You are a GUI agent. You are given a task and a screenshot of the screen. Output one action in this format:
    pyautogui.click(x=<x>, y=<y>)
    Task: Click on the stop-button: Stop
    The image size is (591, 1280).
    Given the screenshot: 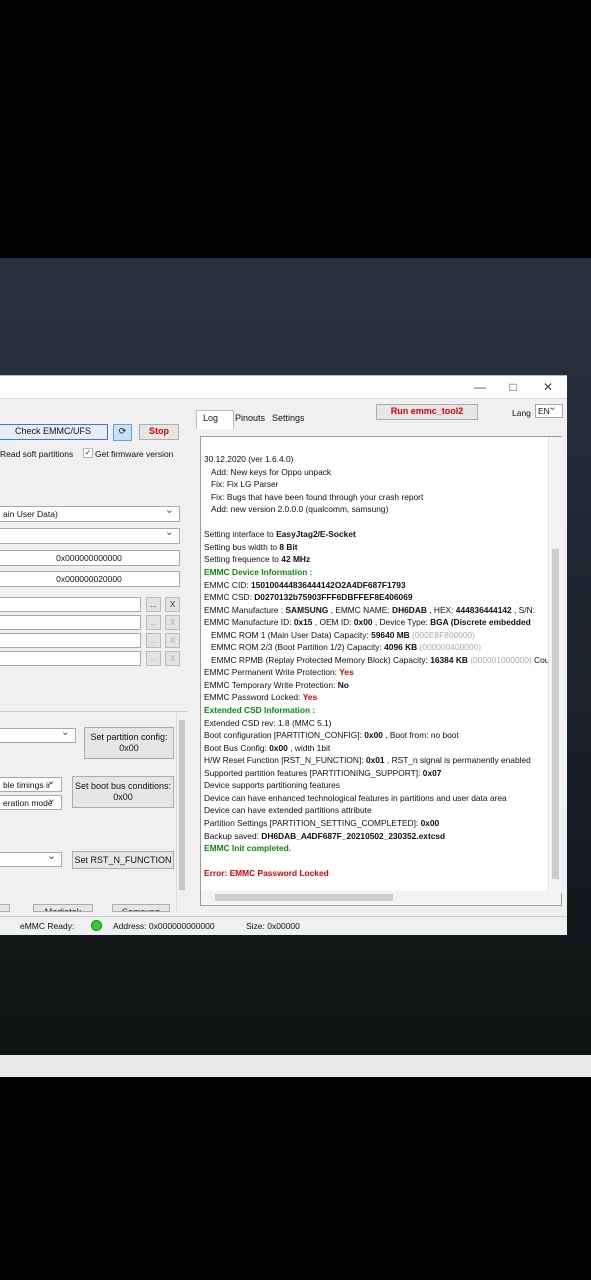 What is the action you would take?
    pyautogui.click(x=159, y=432)
    